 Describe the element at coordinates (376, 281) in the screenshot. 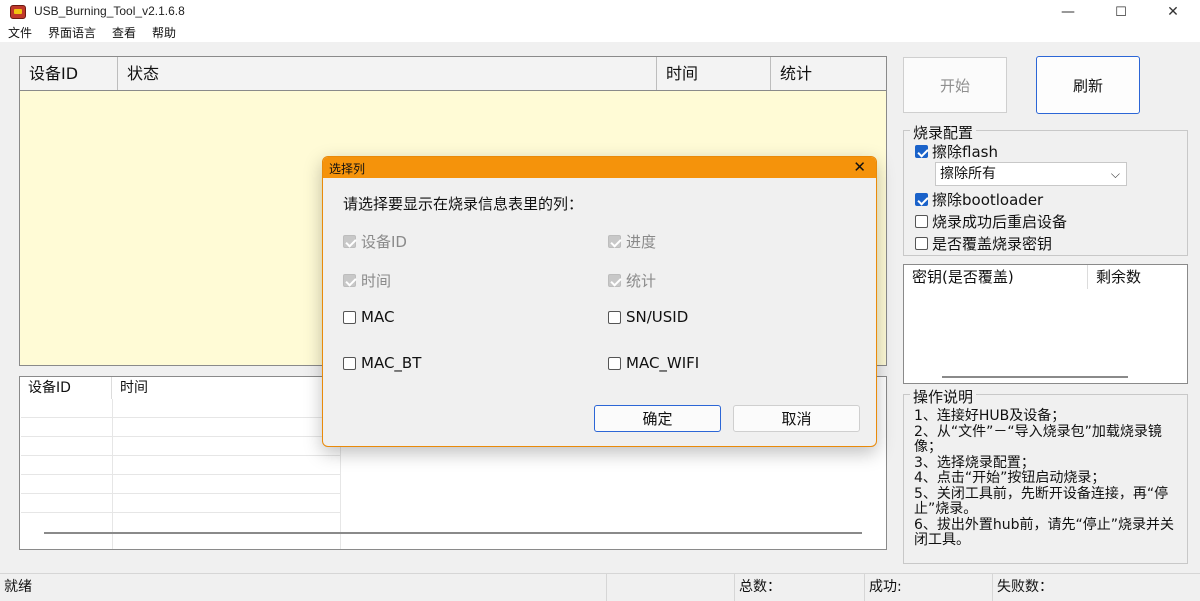

I see `option-label: 时间` at that location.